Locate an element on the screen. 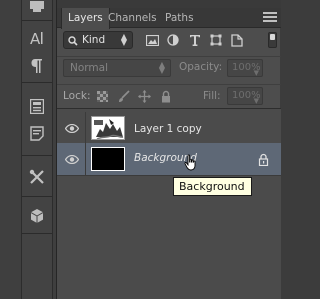  shape-filter-icon is located at coordinates (216, 40).